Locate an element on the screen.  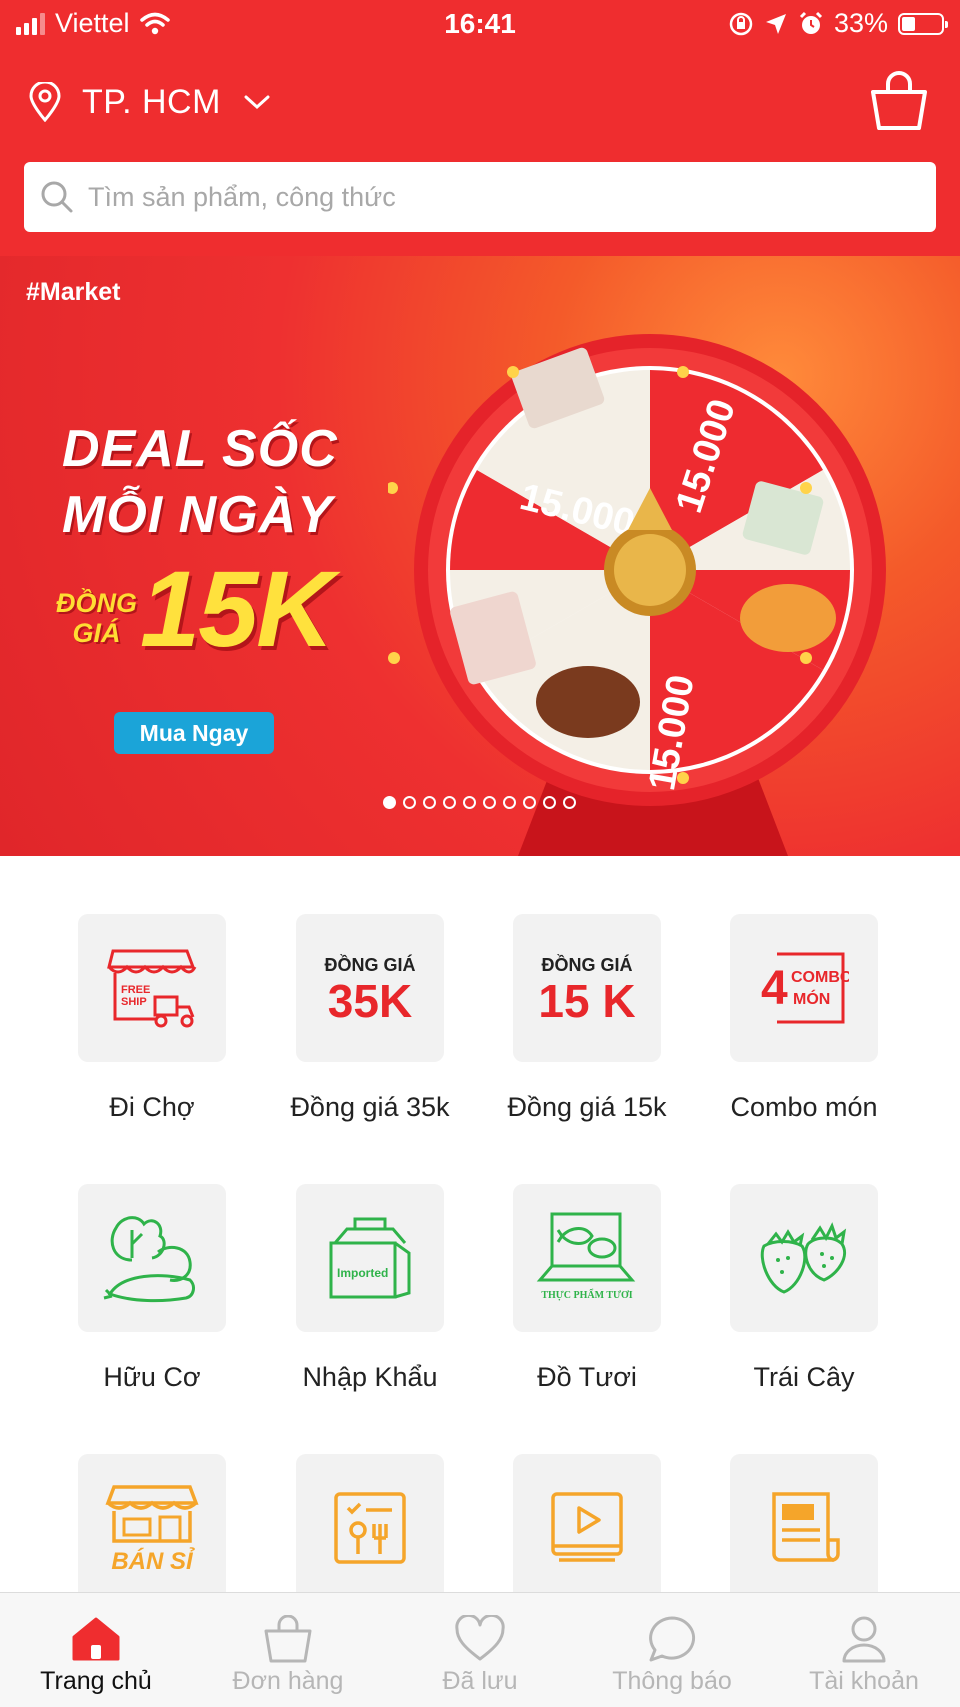
nav-account: Tài khoản is located at coordinates (864, 1650).